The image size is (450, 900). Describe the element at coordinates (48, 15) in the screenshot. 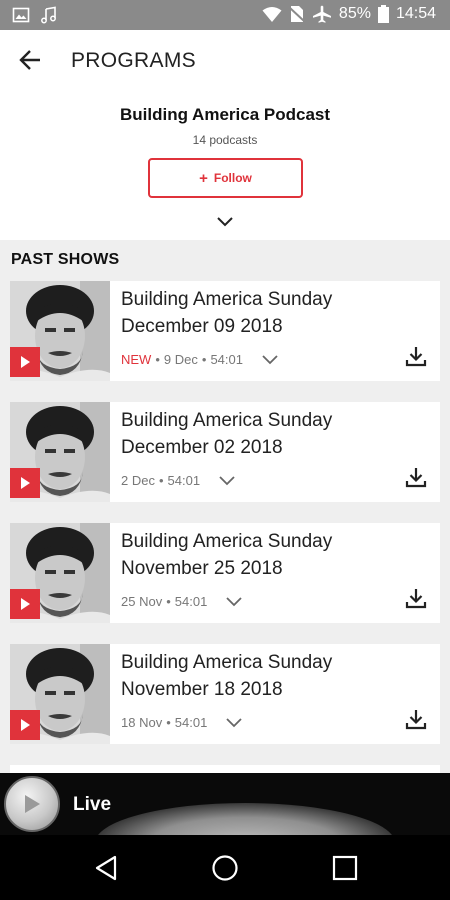

I see `music-icon` at that location.